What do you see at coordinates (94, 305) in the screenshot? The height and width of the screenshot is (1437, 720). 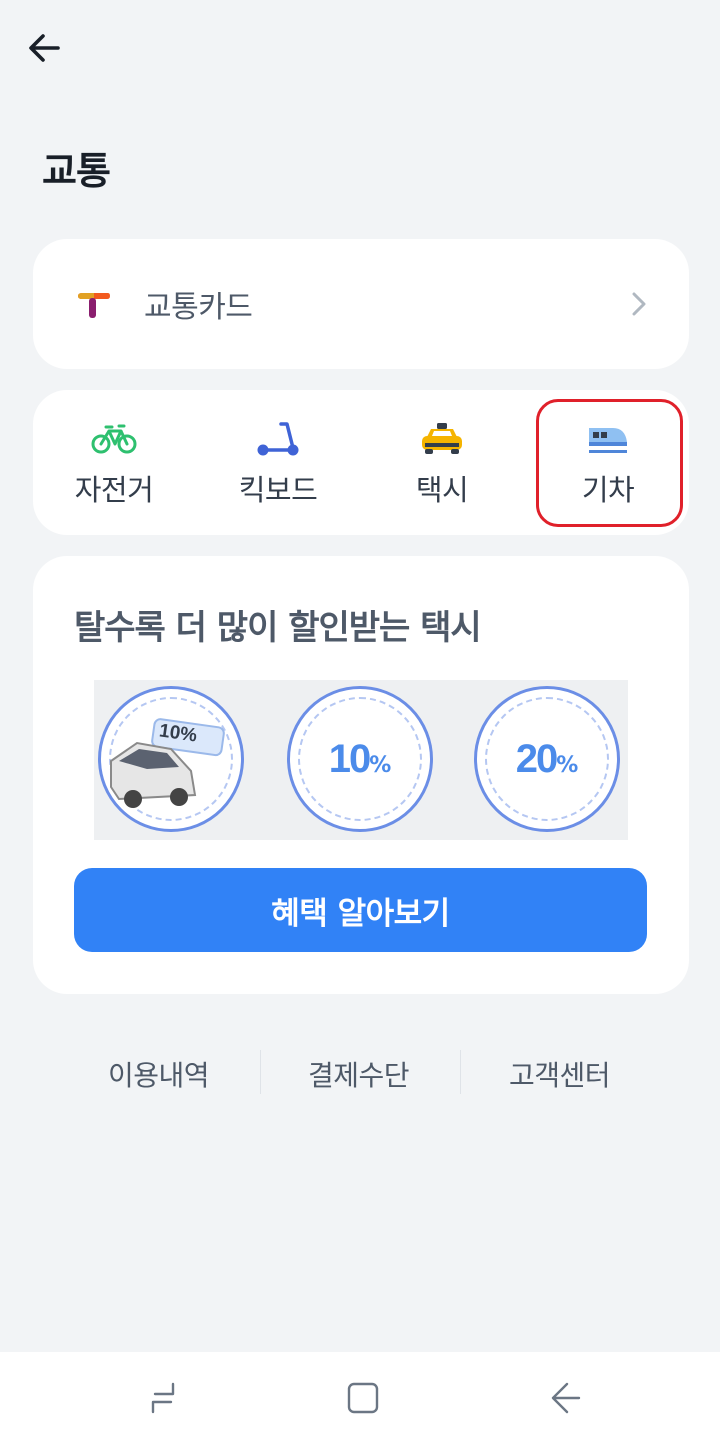 I see `tmoney-logo-icon` at bounding box center [94, 305].